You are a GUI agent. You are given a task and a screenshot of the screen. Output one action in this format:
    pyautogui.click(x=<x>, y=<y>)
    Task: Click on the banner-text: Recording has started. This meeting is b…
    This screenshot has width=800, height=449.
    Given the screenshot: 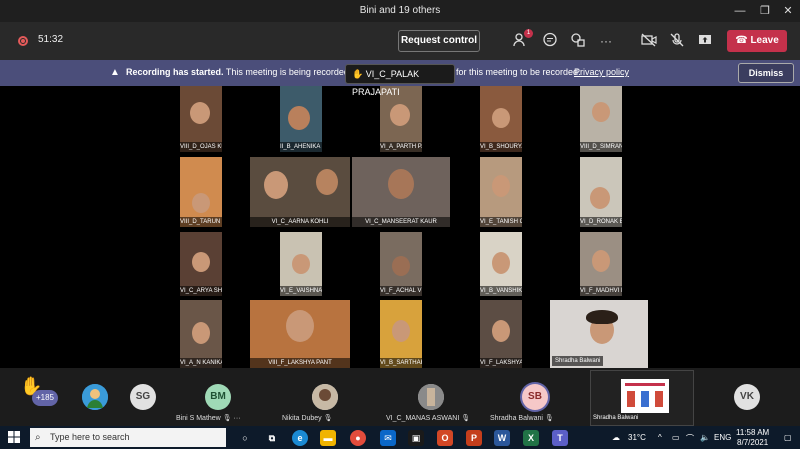 What is the action you would take?
    pyautogui.click(x=247, y=72)
    